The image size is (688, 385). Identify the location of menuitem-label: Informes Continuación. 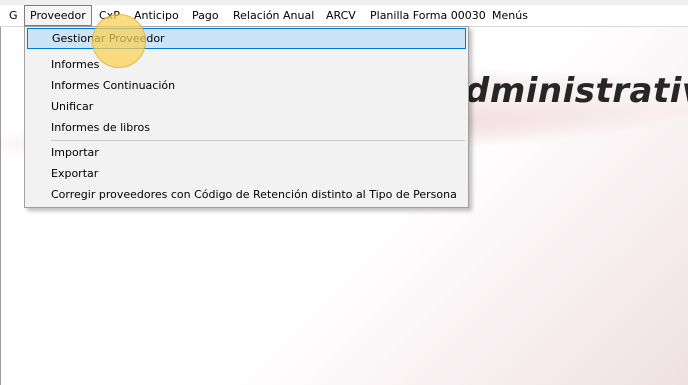
(113, 85).